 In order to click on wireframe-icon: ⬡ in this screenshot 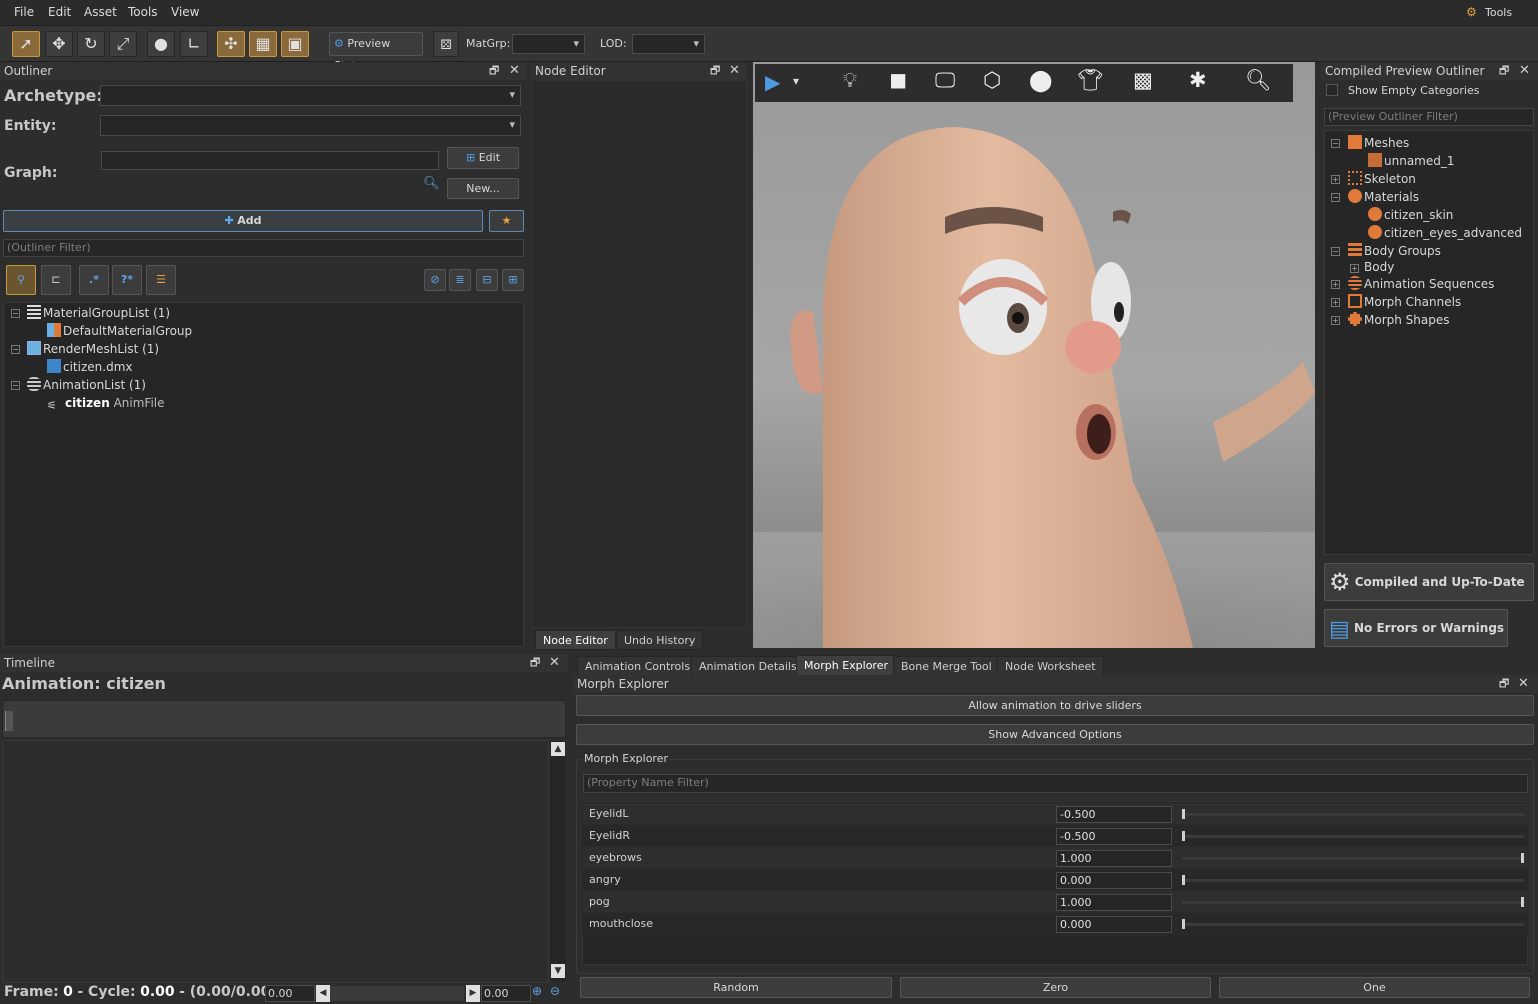, I will do `click(992, 80)`.